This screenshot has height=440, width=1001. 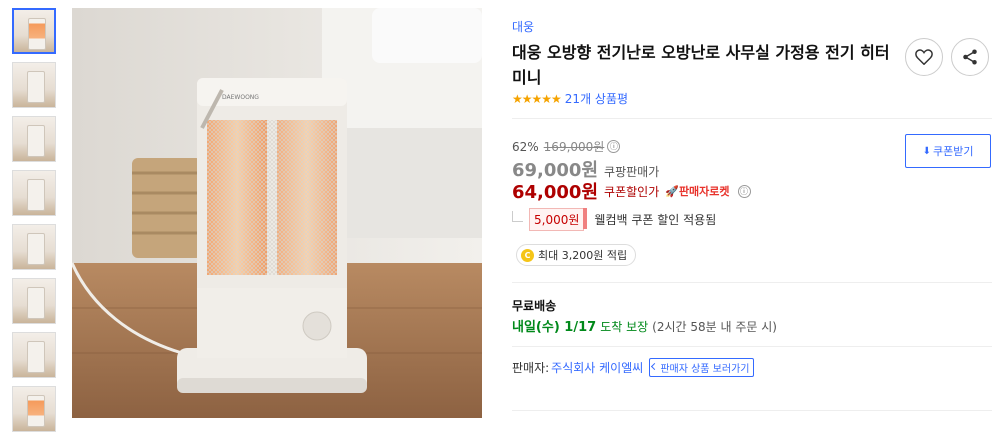 I want to click on share-icon, so click(x=970, y=57).